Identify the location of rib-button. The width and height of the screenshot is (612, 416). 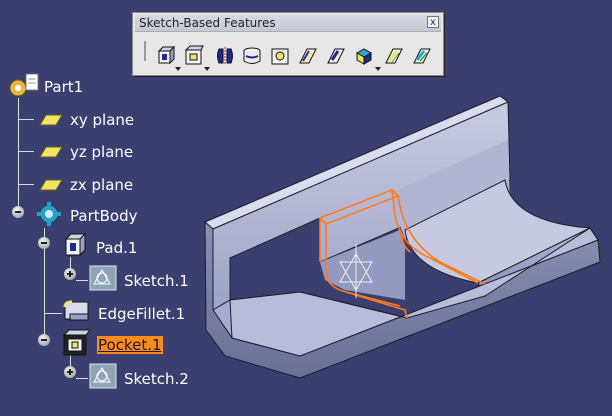
(308, 56).